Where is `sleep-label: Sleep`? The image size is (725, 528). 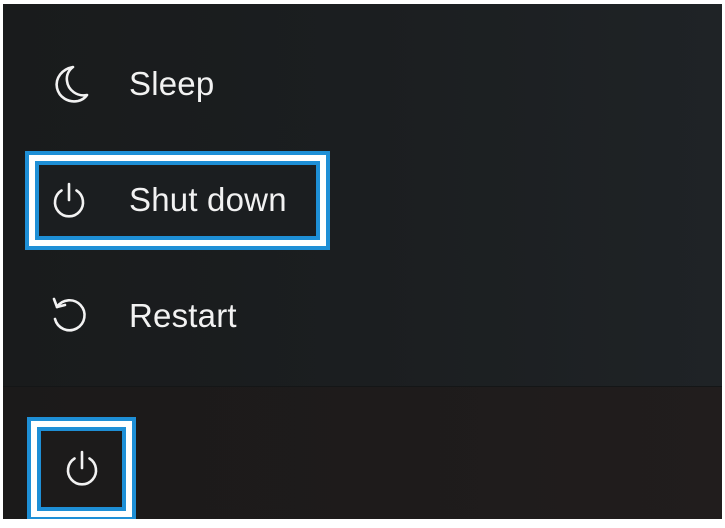 sleep-label: Sleep is located at coordinates (172, 83).